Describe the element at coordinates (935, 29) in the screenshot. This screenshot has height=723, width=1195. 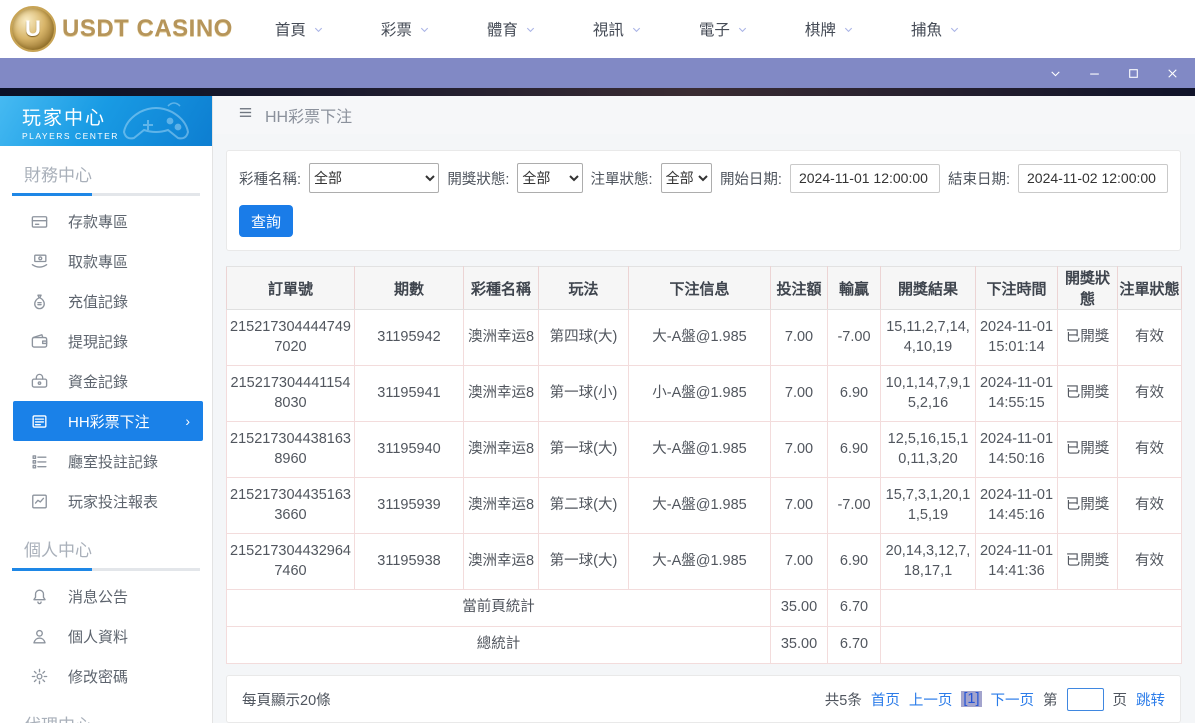
I see `nav-item-fishing: 捕魚` at that location.